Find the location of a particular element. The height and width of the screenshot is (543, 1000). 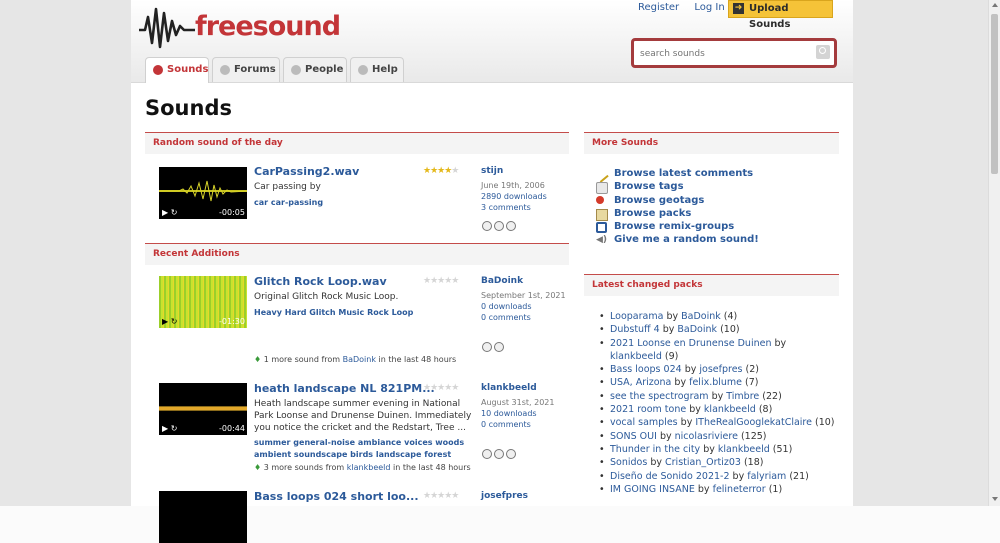

sound-tags: Heavy Hard Glitch Music Rock Loop is located at coordinates (333, 313).